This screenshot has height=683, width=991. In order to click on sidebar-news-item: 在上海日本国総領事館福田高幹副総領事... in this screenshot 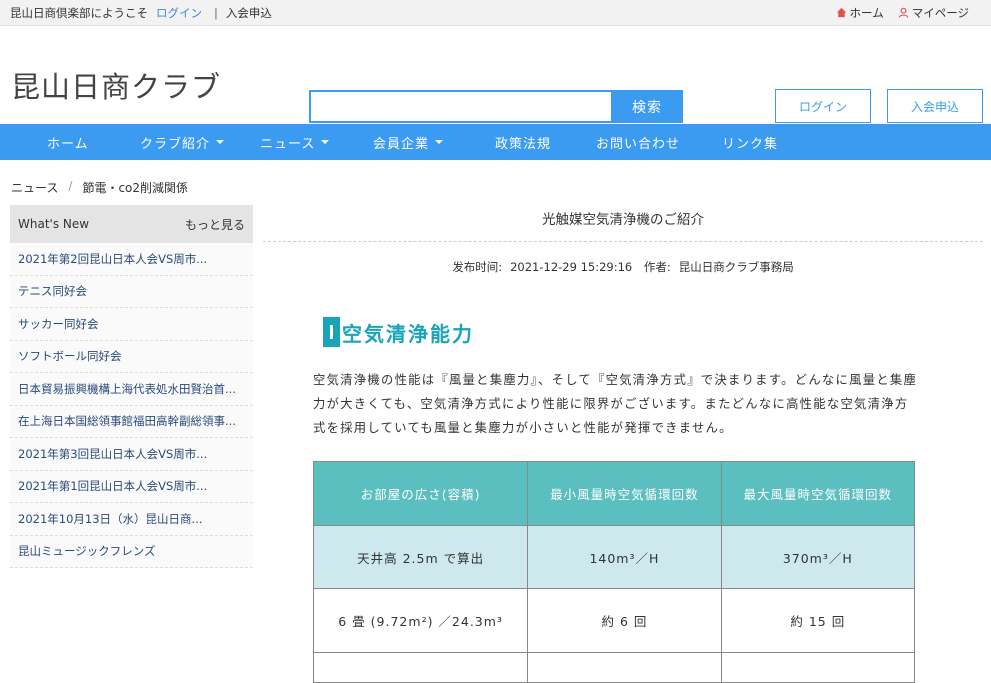, I will do `click(131, 421)`.